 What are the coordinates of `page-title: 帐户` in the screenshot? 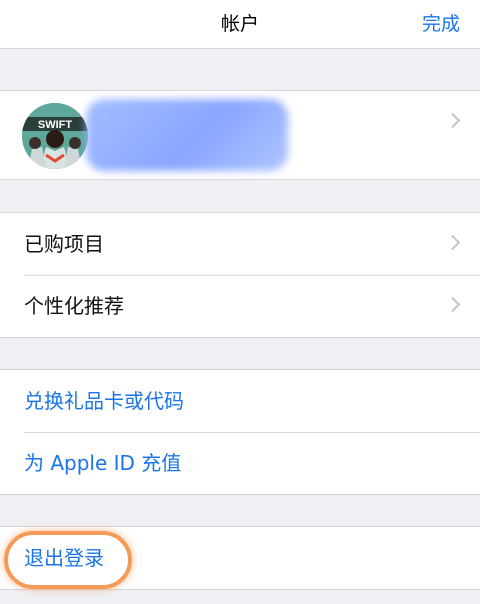 It's located at (239, 24).